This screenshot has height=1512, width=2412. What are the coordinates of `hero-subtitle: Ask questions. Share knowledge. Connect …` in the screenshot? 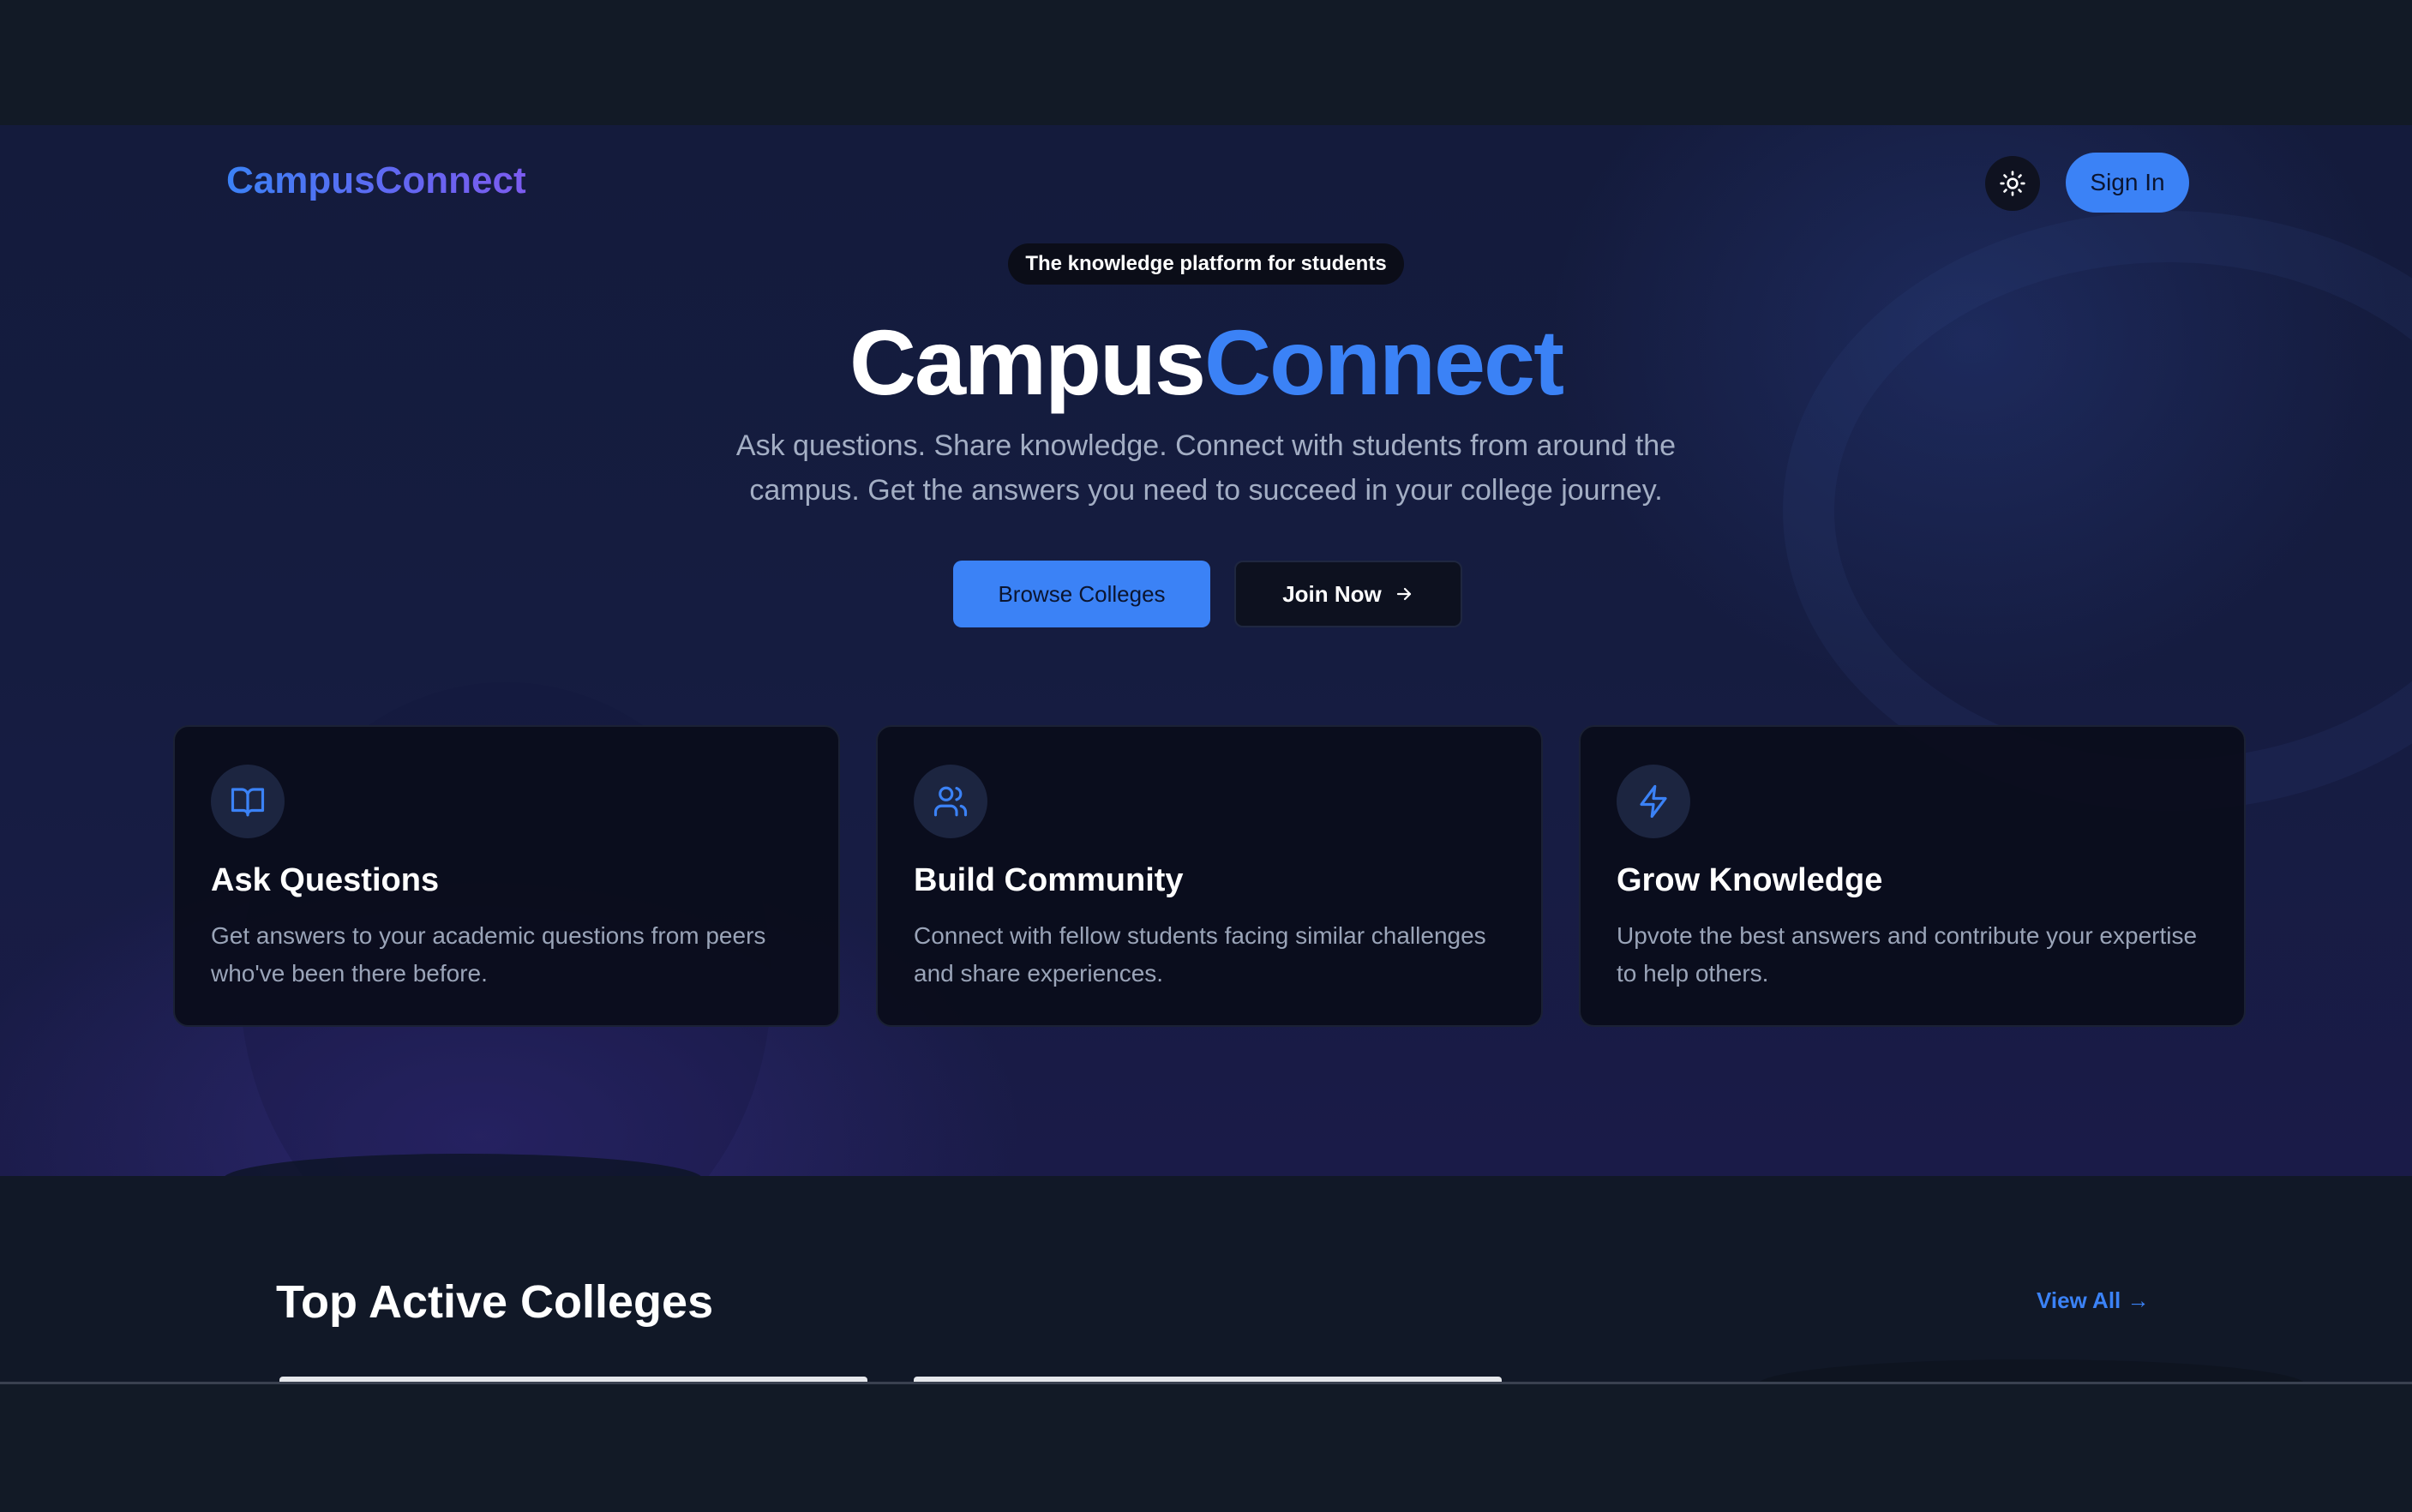 It's located at (1206, 468).